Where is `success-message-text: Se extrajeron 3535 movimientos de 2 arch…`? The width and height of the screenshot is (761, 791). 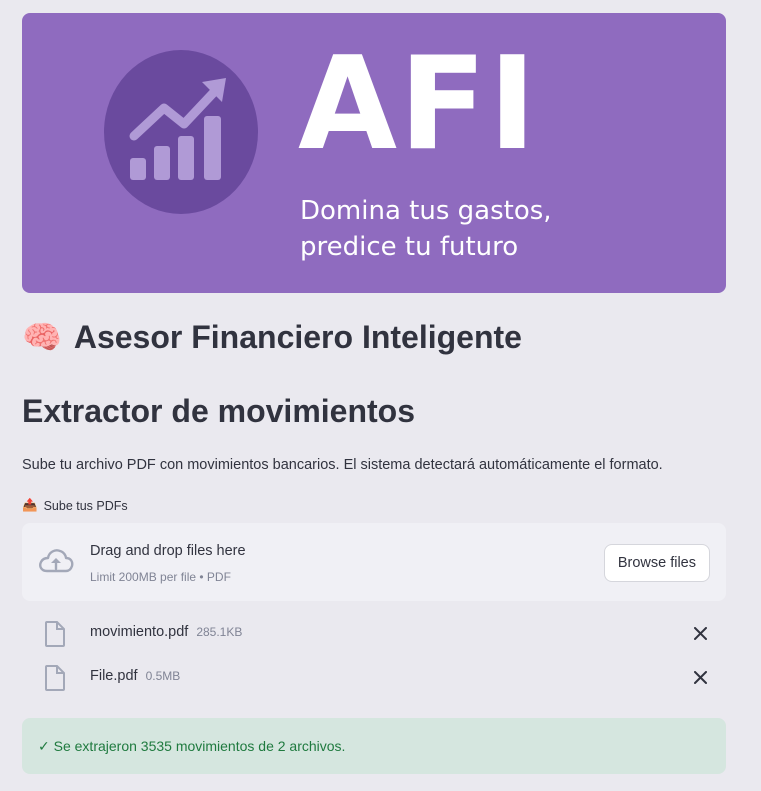 success-message-text: Se extrajeron 3535 movimientos de 2 arch… is located at coordinates (199, 745).